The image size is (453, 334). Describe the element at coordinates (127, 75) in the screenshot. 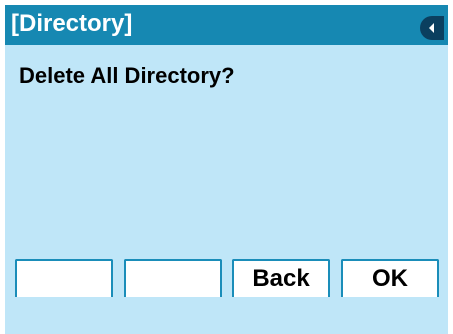

I see `confirm-message: Delete All Directory?` at that location.